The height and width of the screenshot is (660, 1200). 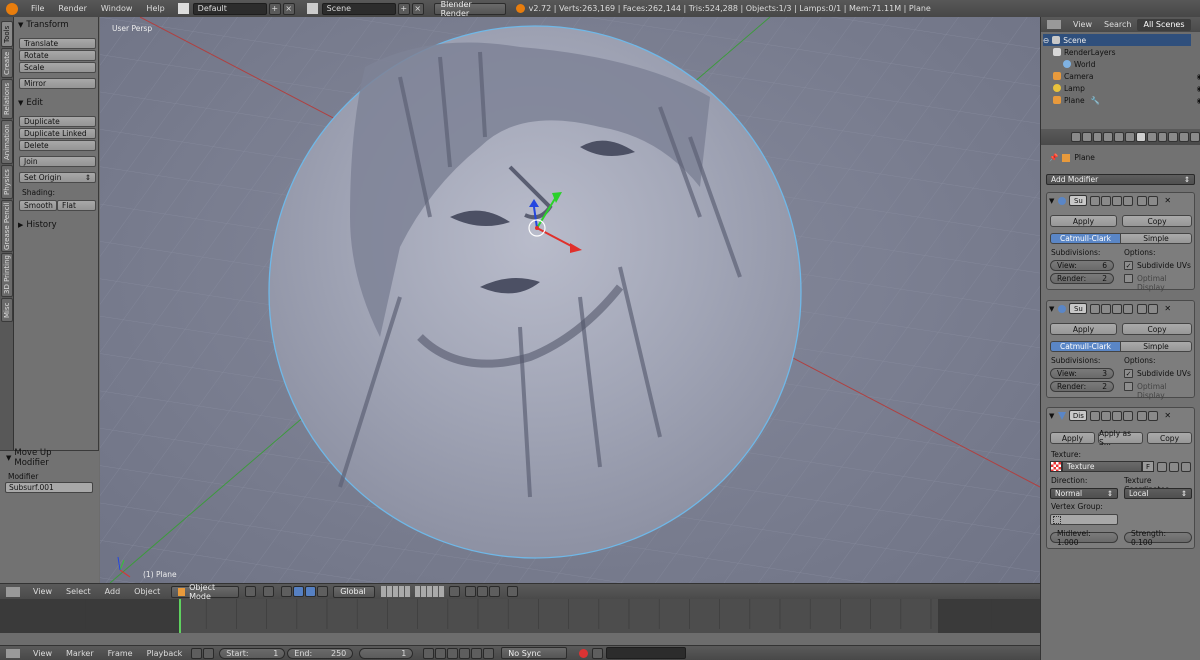 I want to click on menu-object: Object, so click(x=147, y=591).